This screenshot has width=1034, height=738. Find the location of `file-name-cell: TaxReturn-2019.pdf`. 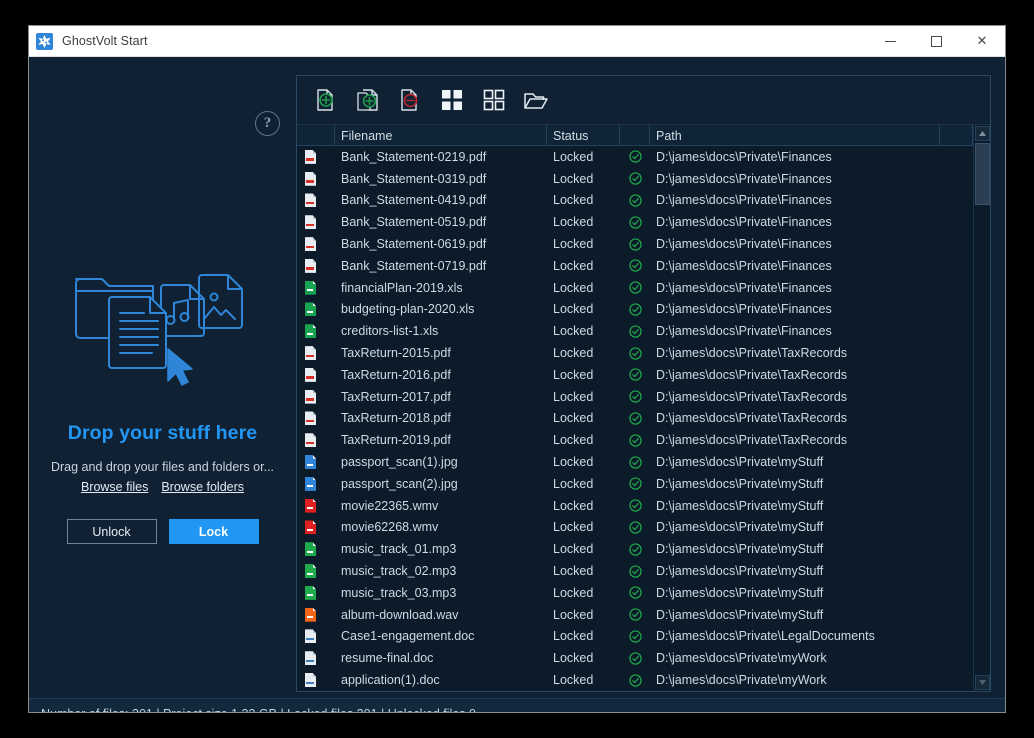

file-name-cell: TaxReturn-2019.pdf is located at coordinates (441, 440).